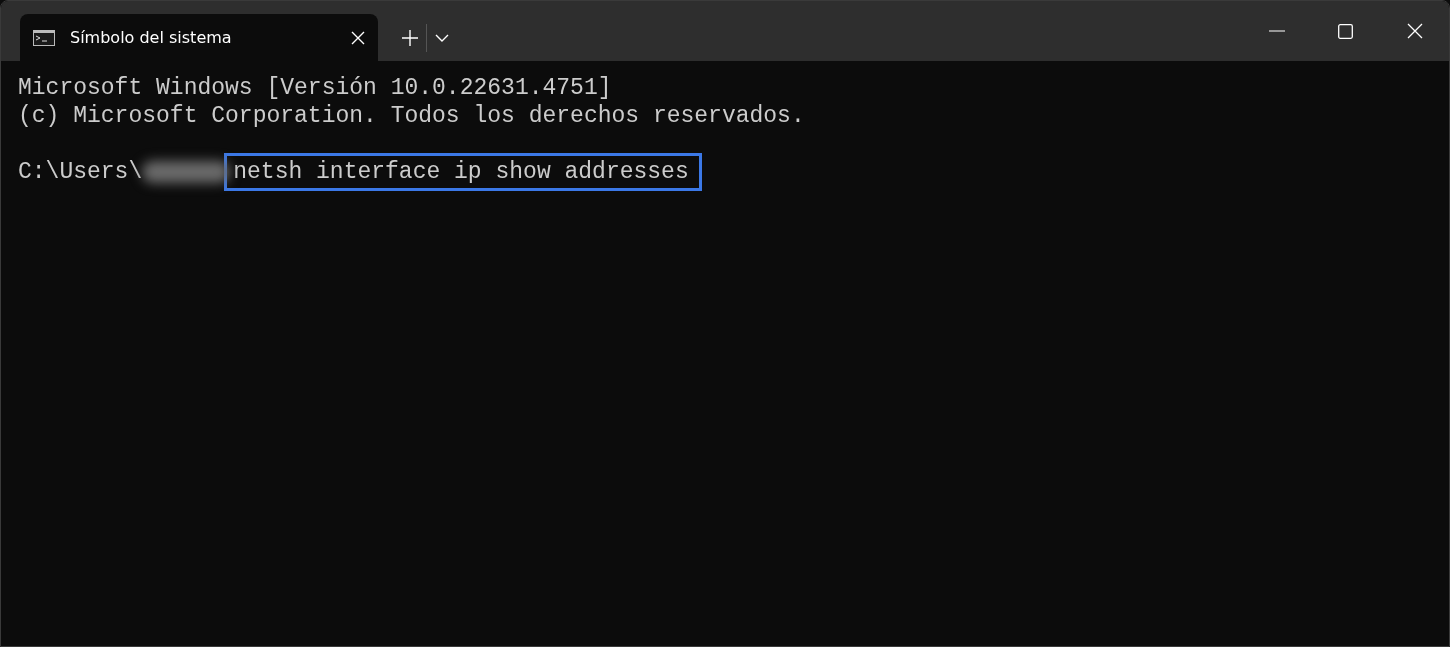 This screenshot has height=647, width=1450. What do you see at coordinates (358, 37) in the screenshot?
I see `close-tab-button` at bounding box center [358, 37].